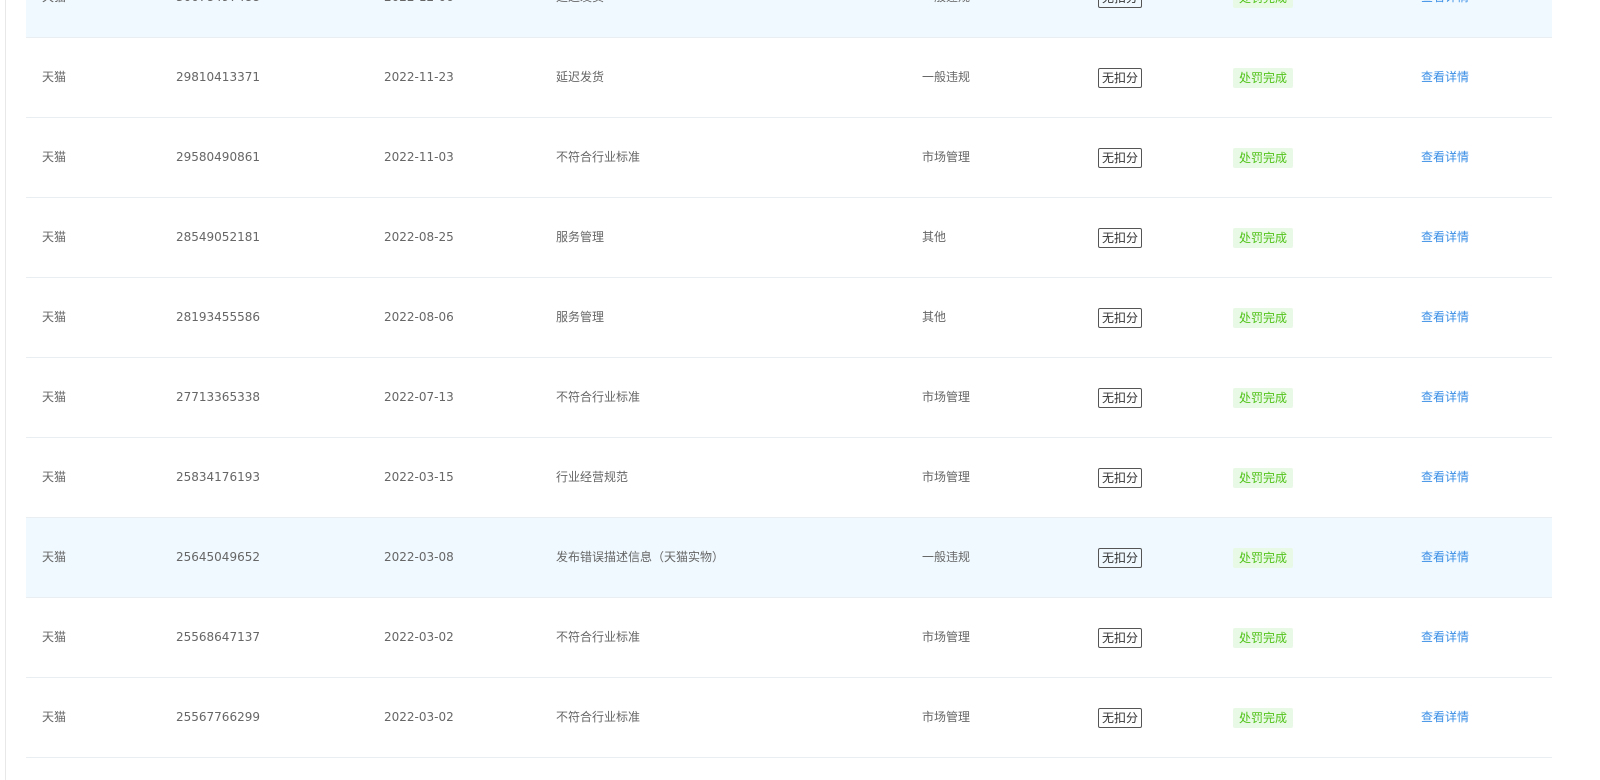 The height and width of the screenshot is (780, 1600). What do you see at coordinates (640, 557) in the screenshot?
I see `violation-reason-cell: 发布错误描述信息（天猫实物）` at bounding box center [640, 557].